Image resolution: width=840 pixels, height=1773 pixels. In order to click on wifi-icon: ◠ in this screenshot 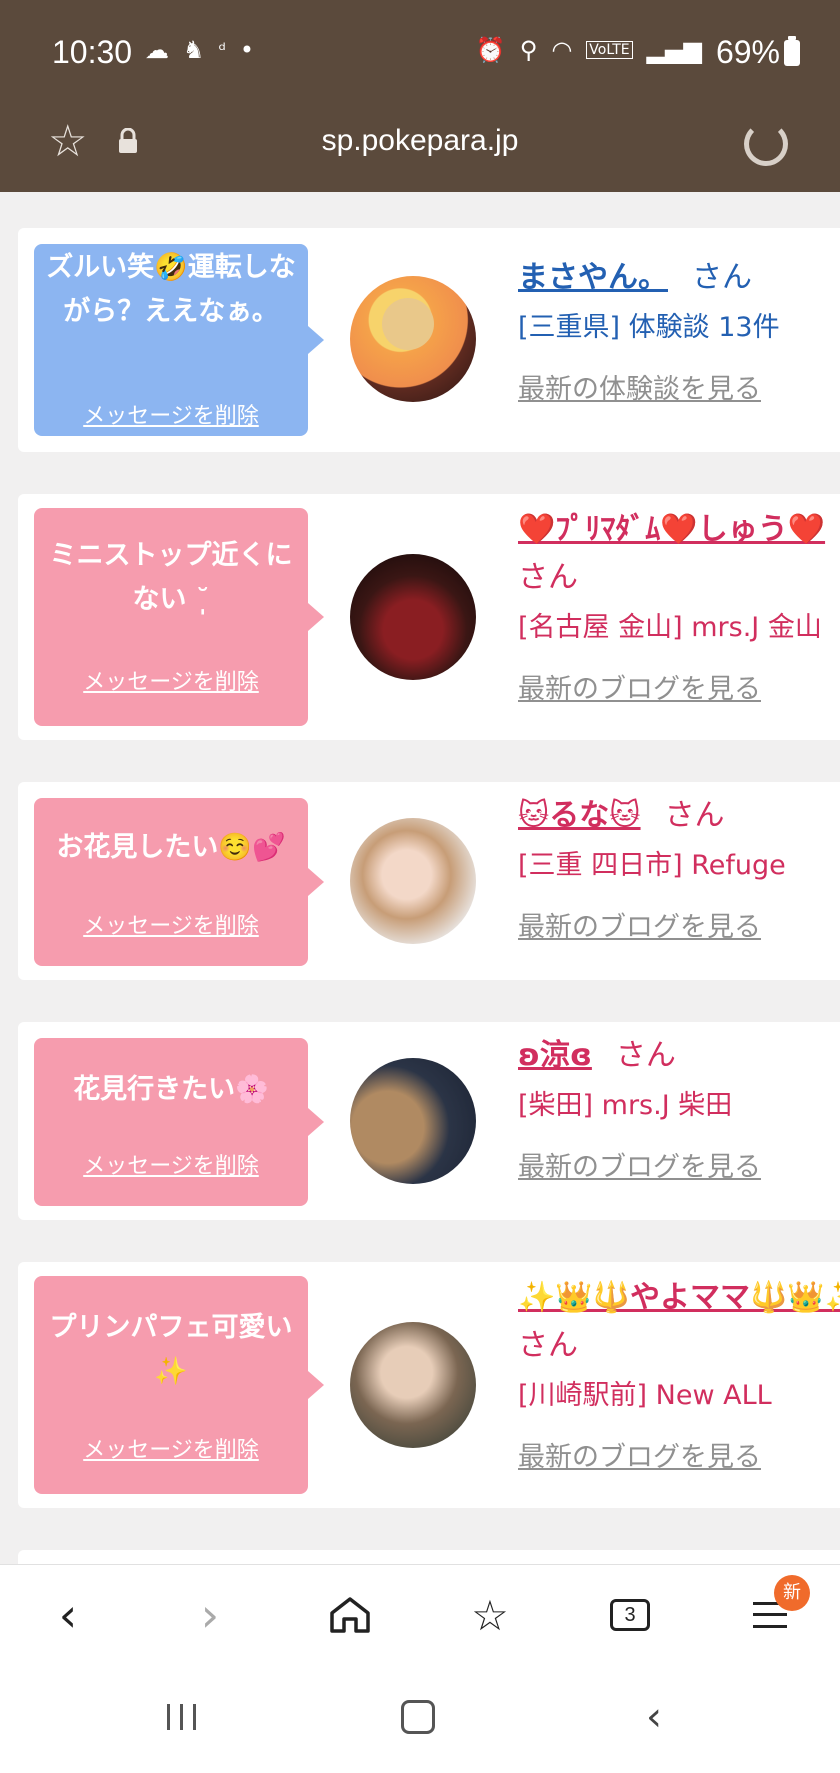, I will do `click(562, 50)`.